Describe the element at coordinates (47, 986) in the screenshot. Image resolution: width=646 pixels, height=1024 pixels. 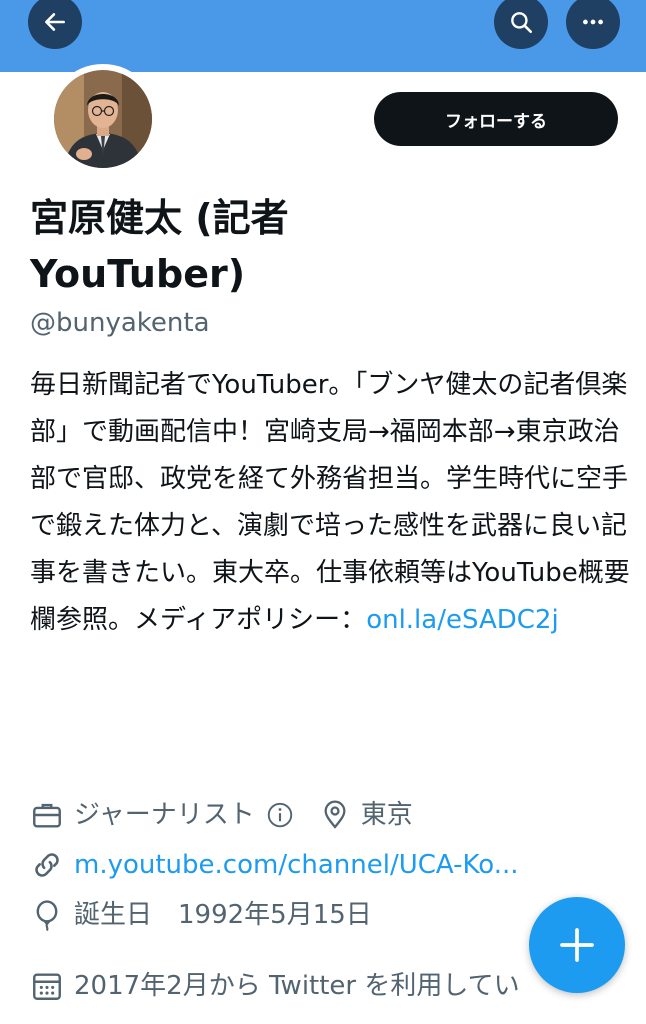
I see `calendar-icon` at that location.